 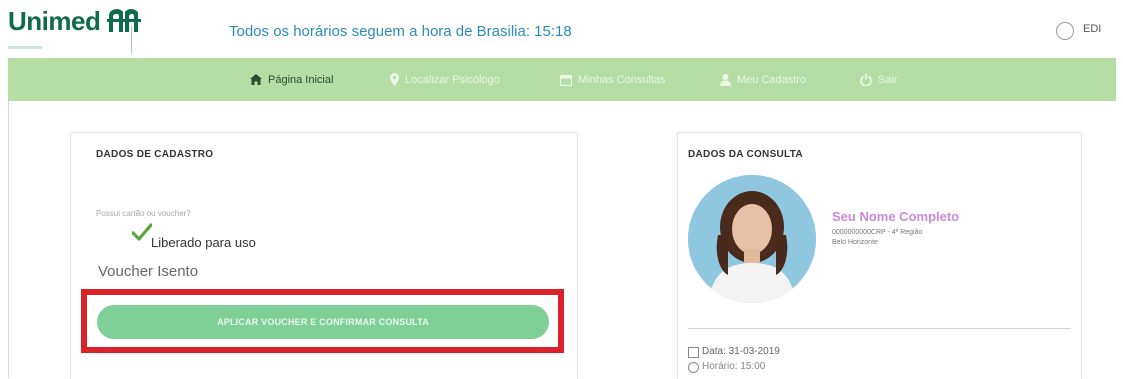 I want to click on nav-item-cadastro: Meu Cadastro, so click(x=763, y=79).